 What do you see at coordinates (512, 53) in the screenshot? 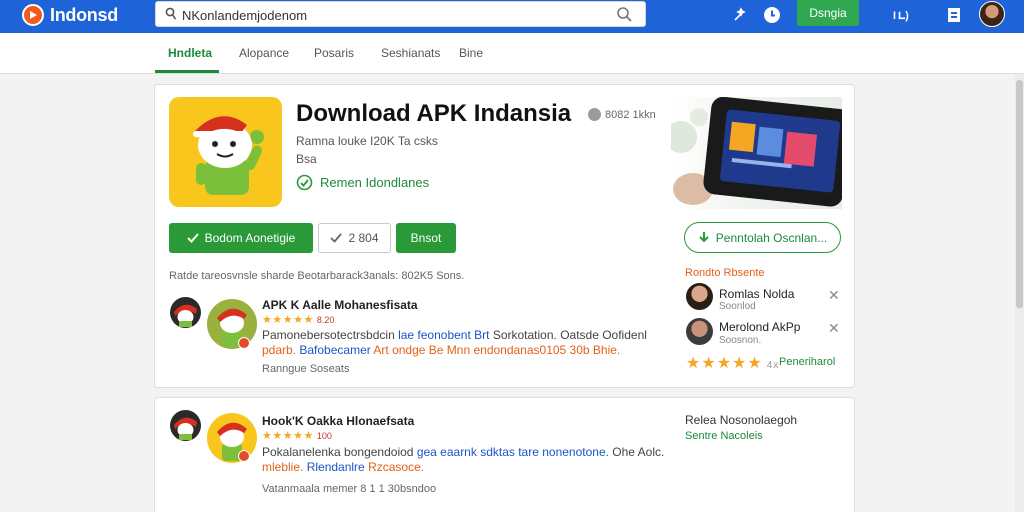
I see `tab-bar: Hndleta Alopance Posaris Seshianats Bine` at bounding box center [512, 53].